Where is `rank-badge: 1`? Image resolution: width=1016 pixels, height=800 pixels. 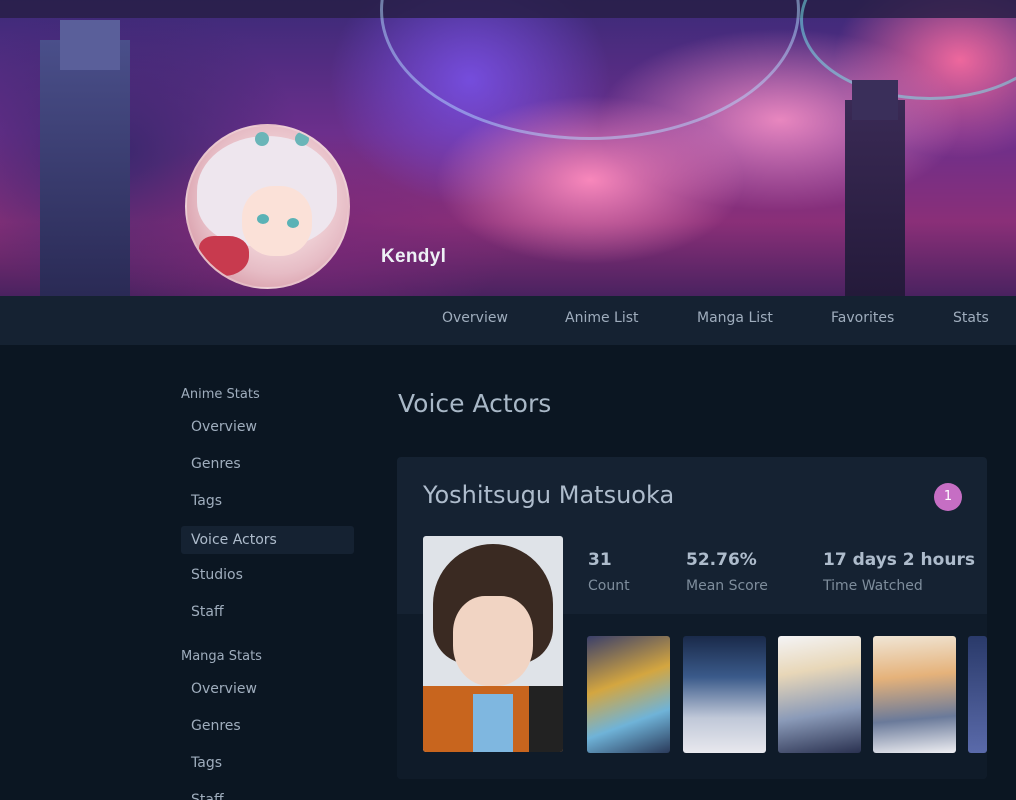
rank-badge: 1 is located at coordinates (948, 497).